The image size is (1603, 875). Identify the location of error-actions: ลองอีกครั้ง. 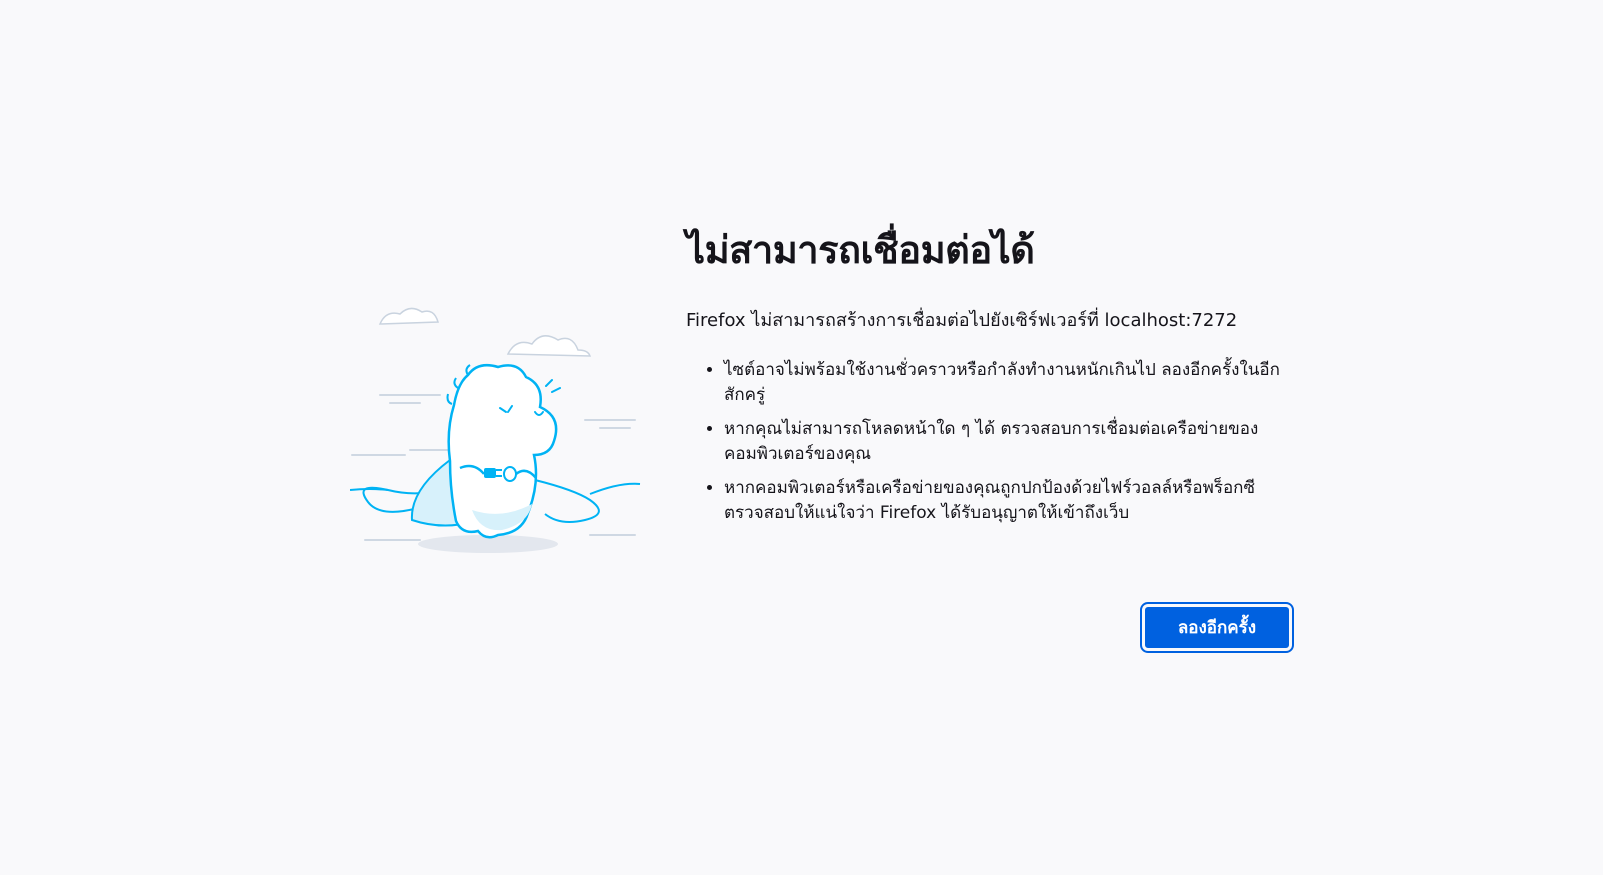
(1217, 627).